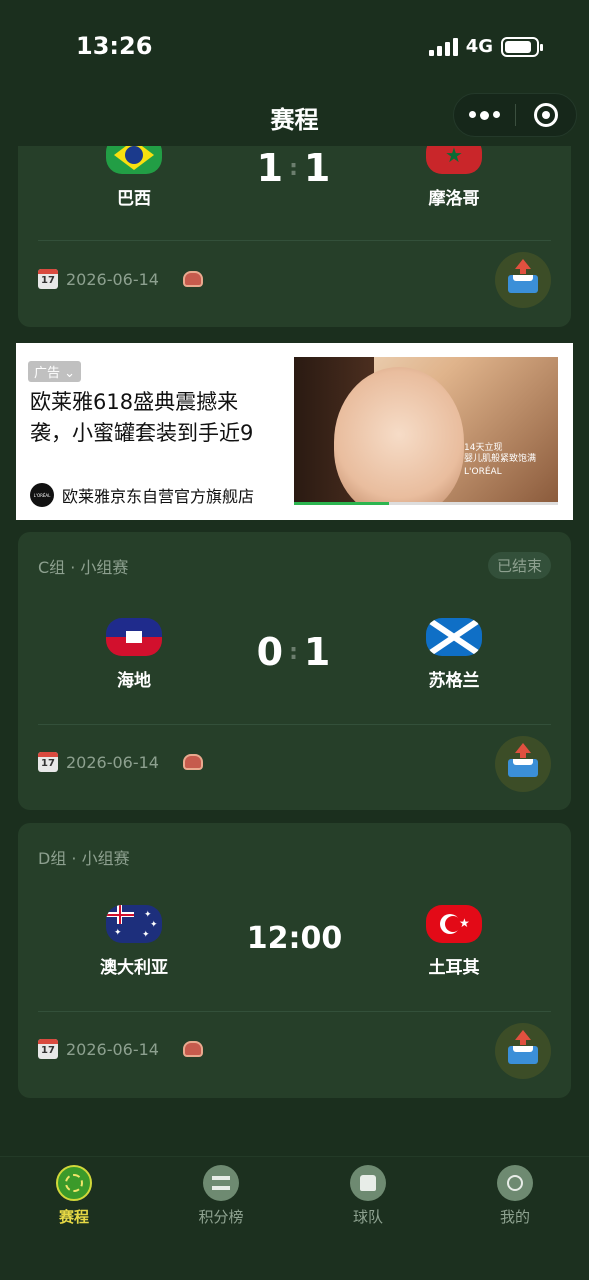  Describe the element at coordinates (271, 652) in the screenshot. I see `home-score: 0` at that location.